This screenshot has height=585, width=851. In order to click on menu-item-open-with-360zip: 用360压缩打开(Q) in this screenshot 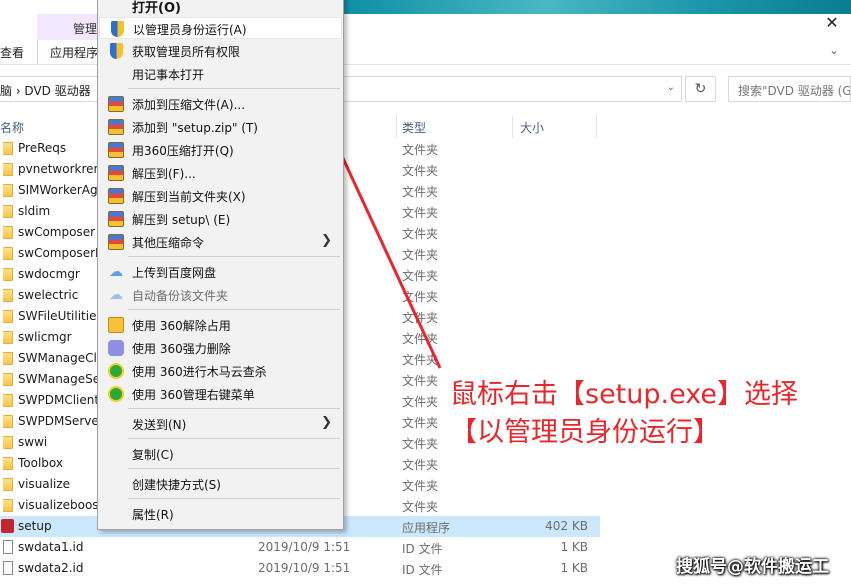, I will do `click(220, 150)`.